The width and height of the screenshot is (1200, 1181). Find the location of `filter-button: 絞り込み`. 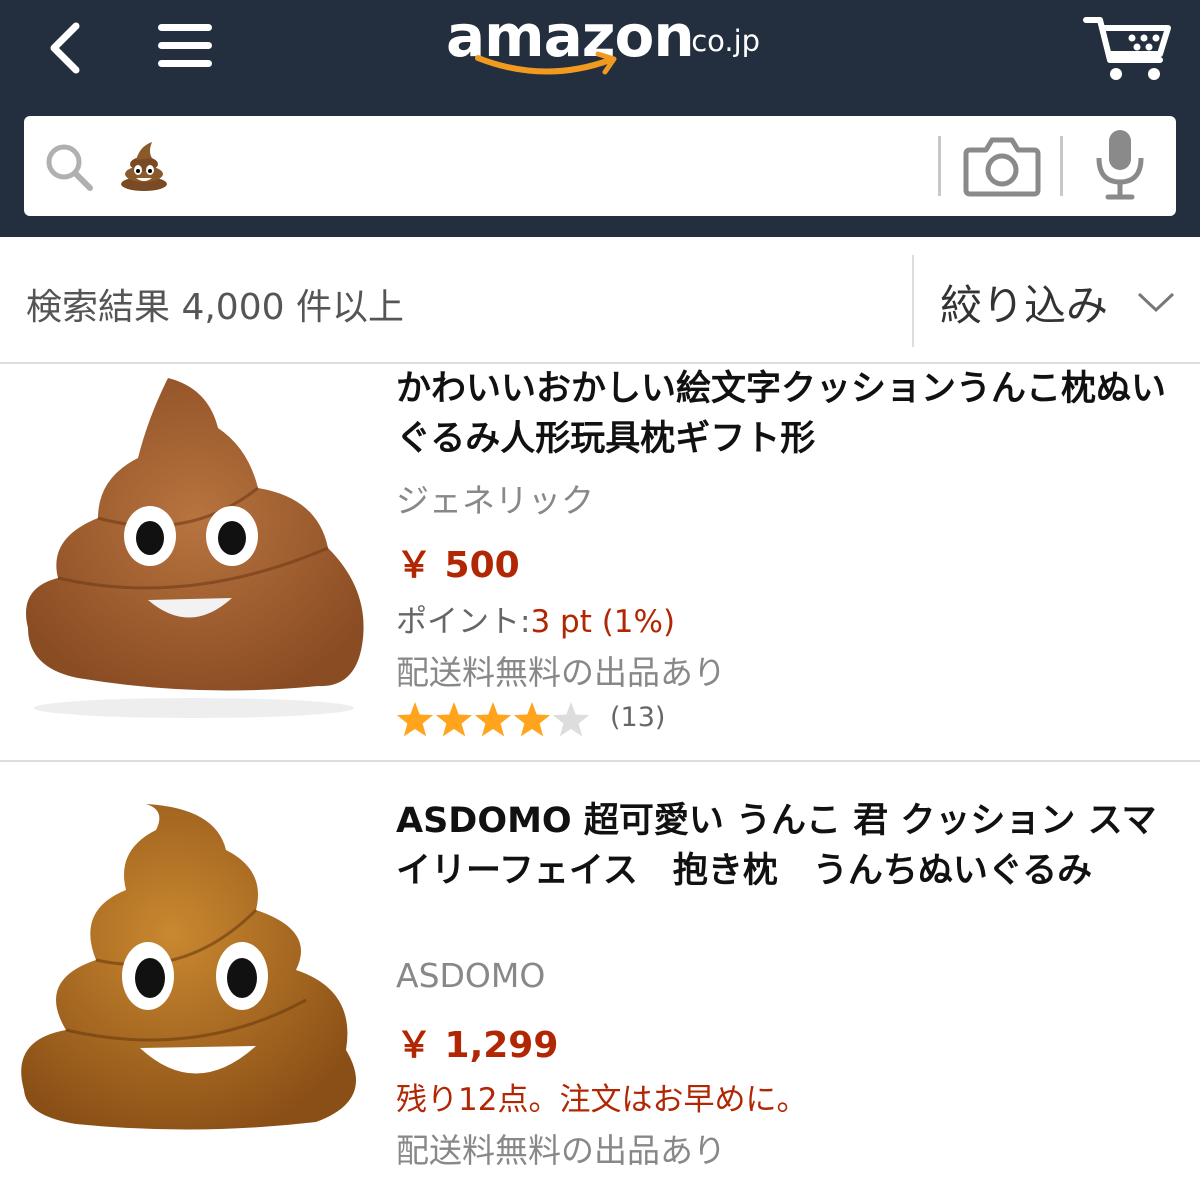

filter-button: 絞り込み is located at coordinates (1057, 302).